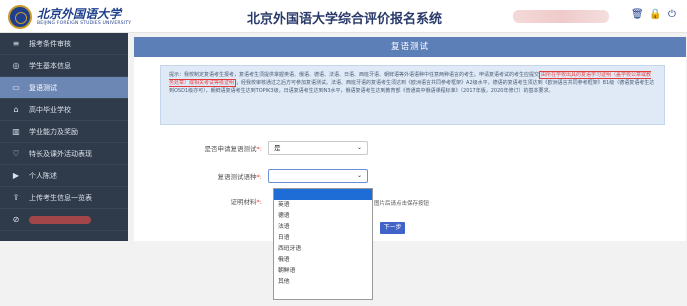 The width and height of the screenshot is (687, 306). I want to click on sidebar-item-label: 个人陈述, so click(43, 175).